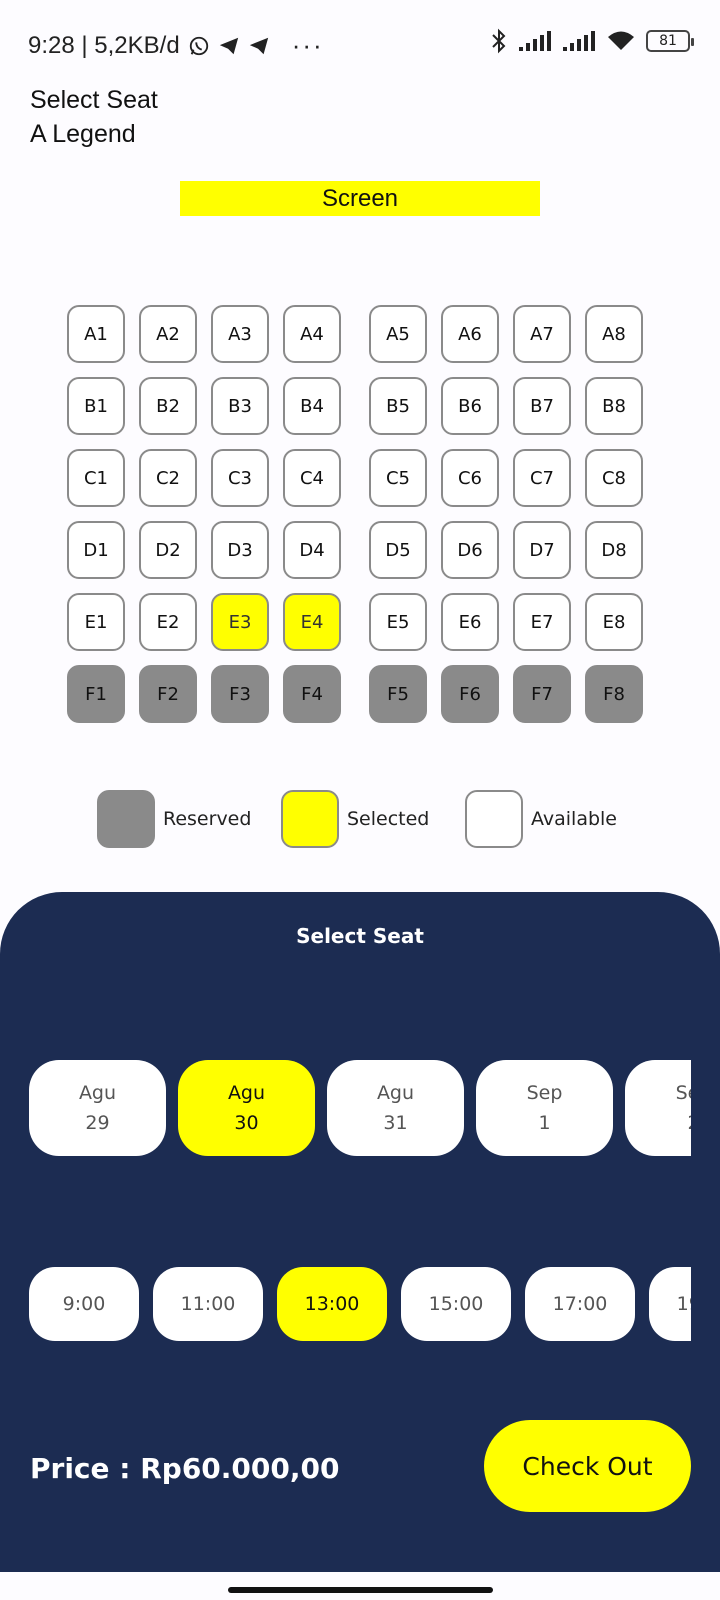  What do you see at coordinates (168, 622) in the screenshot?
I see `seat-e2: E2` at bounding box center [168, 622].